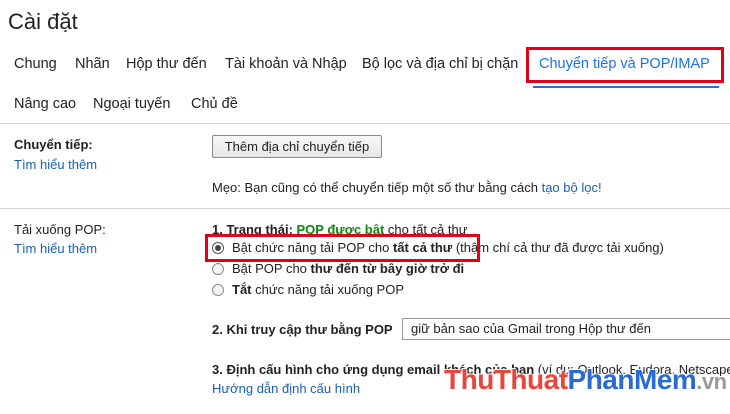 This screenshot has width=730, height=414. What do you see at coordinates (60, 229) in the screenshot?
I see `pop-download-label: Tải xuống POP:` at bounding box center [60, 229].